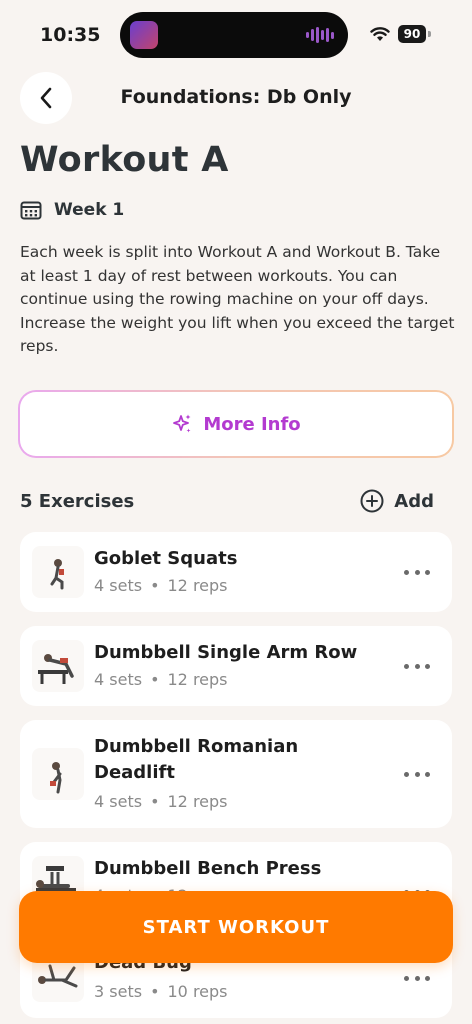 The height and width of the screenshot is (1024, 472). I want to click on status-bar: 10:35 90, so click(236, 35).